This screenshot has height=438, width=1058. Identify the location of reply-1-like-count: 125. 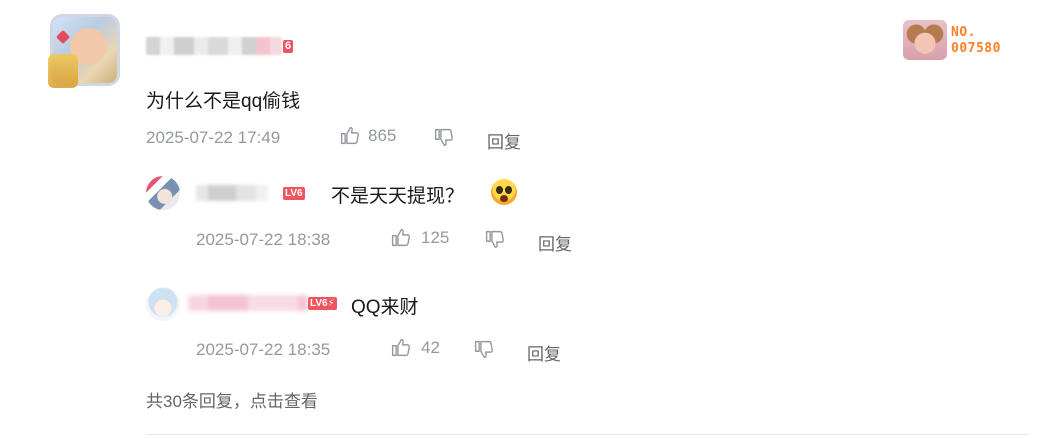
(435, 237).